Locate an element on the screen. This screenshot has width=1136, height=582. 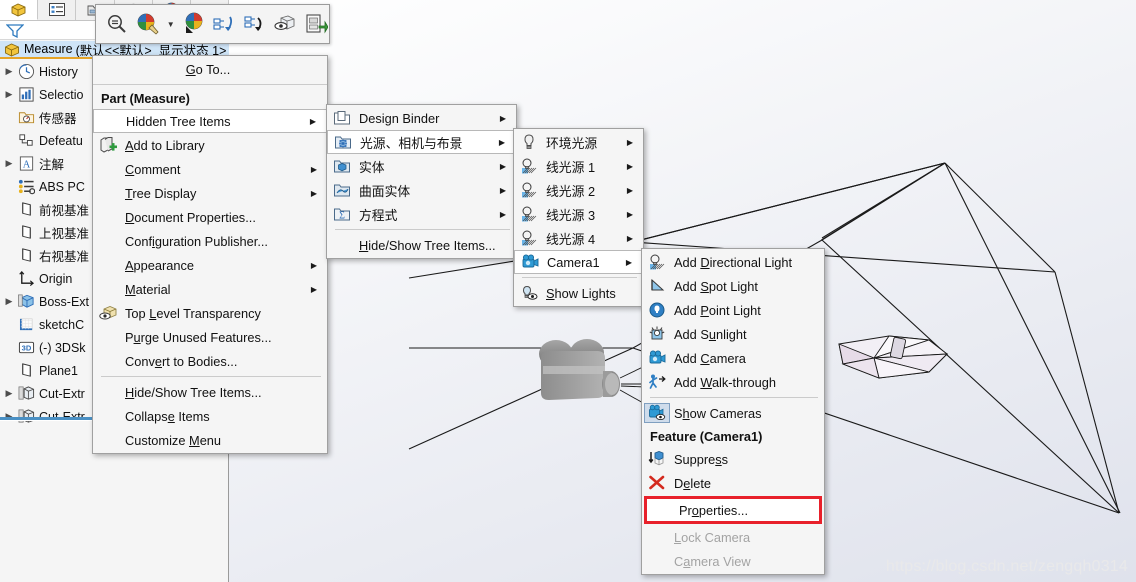
menu-item-tree-display: Tree Display ▶ is located at coordinates (210, 193).